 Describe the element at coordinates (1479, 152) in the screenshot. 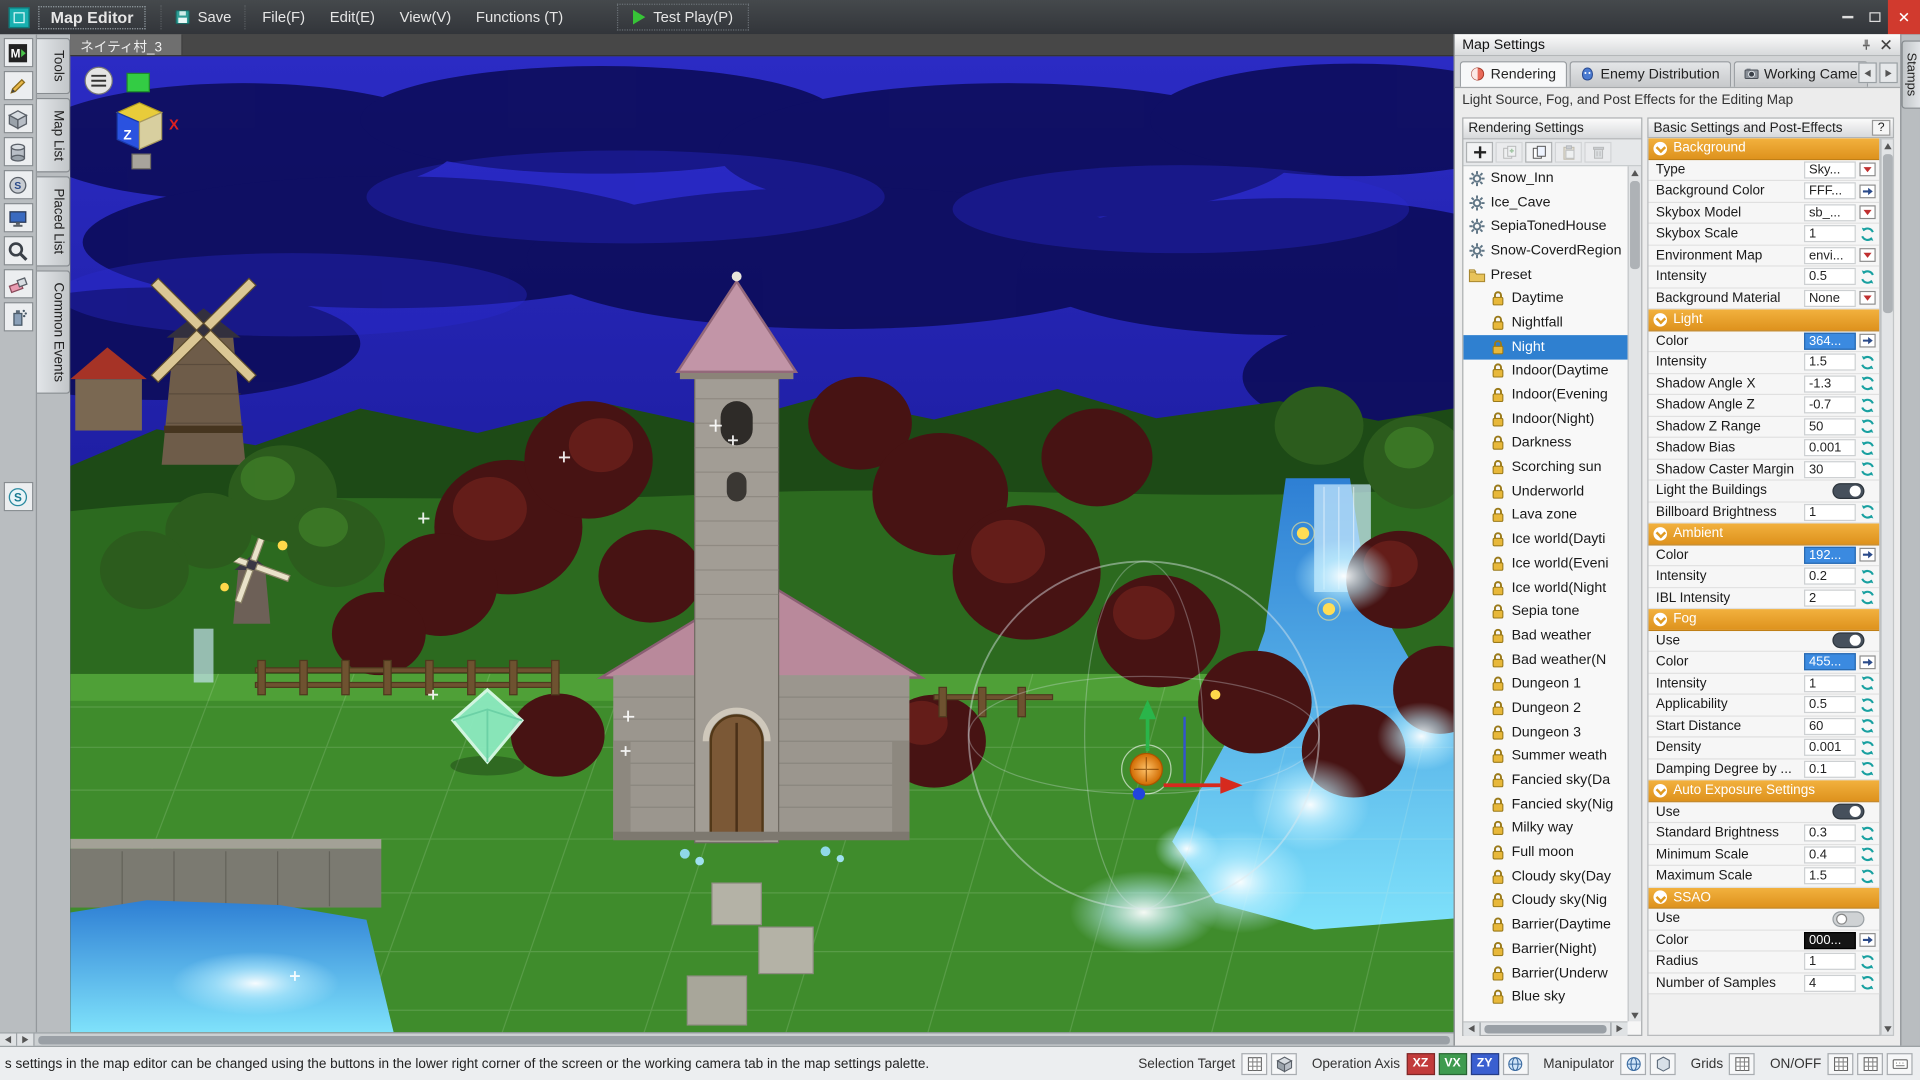

I see `add-setting-button` at that location.